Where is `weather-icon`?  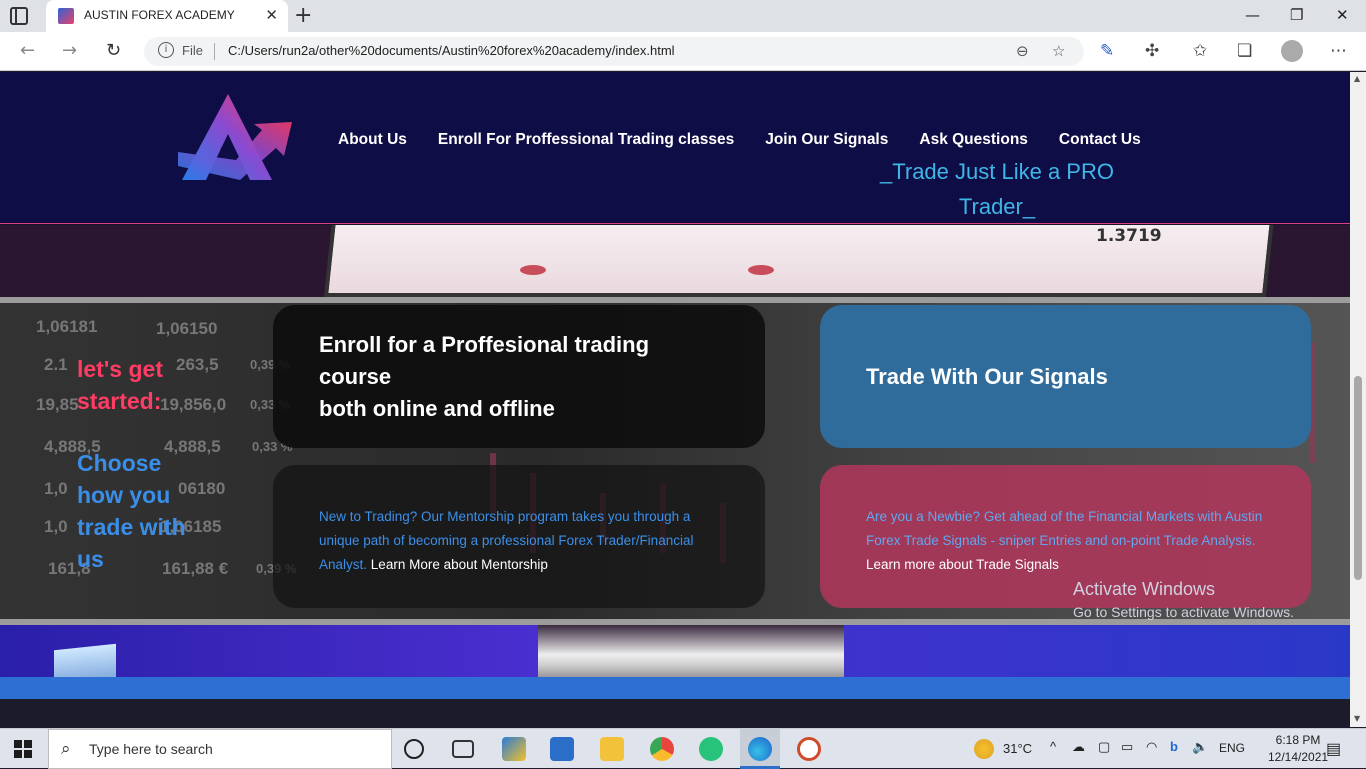 weather-icon is located at coordinates (984, 749).